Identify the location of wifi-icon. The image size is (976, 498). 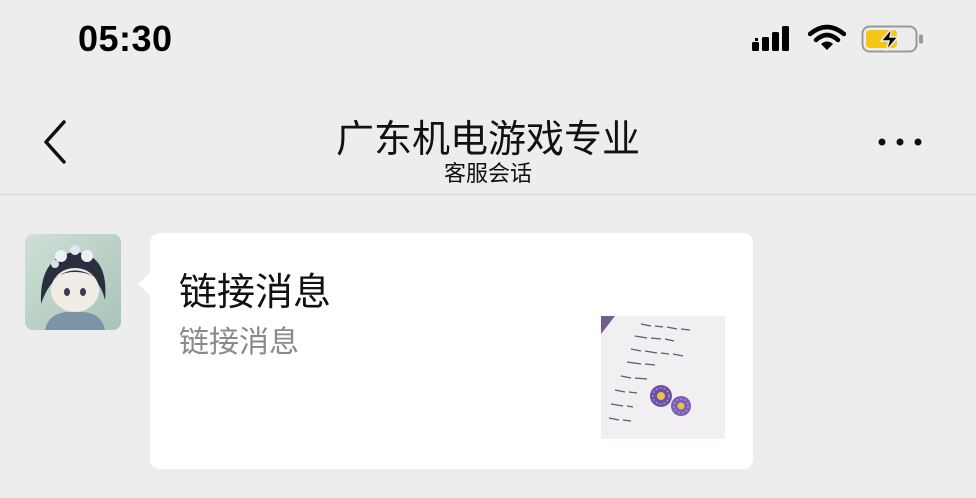
(827, 37).